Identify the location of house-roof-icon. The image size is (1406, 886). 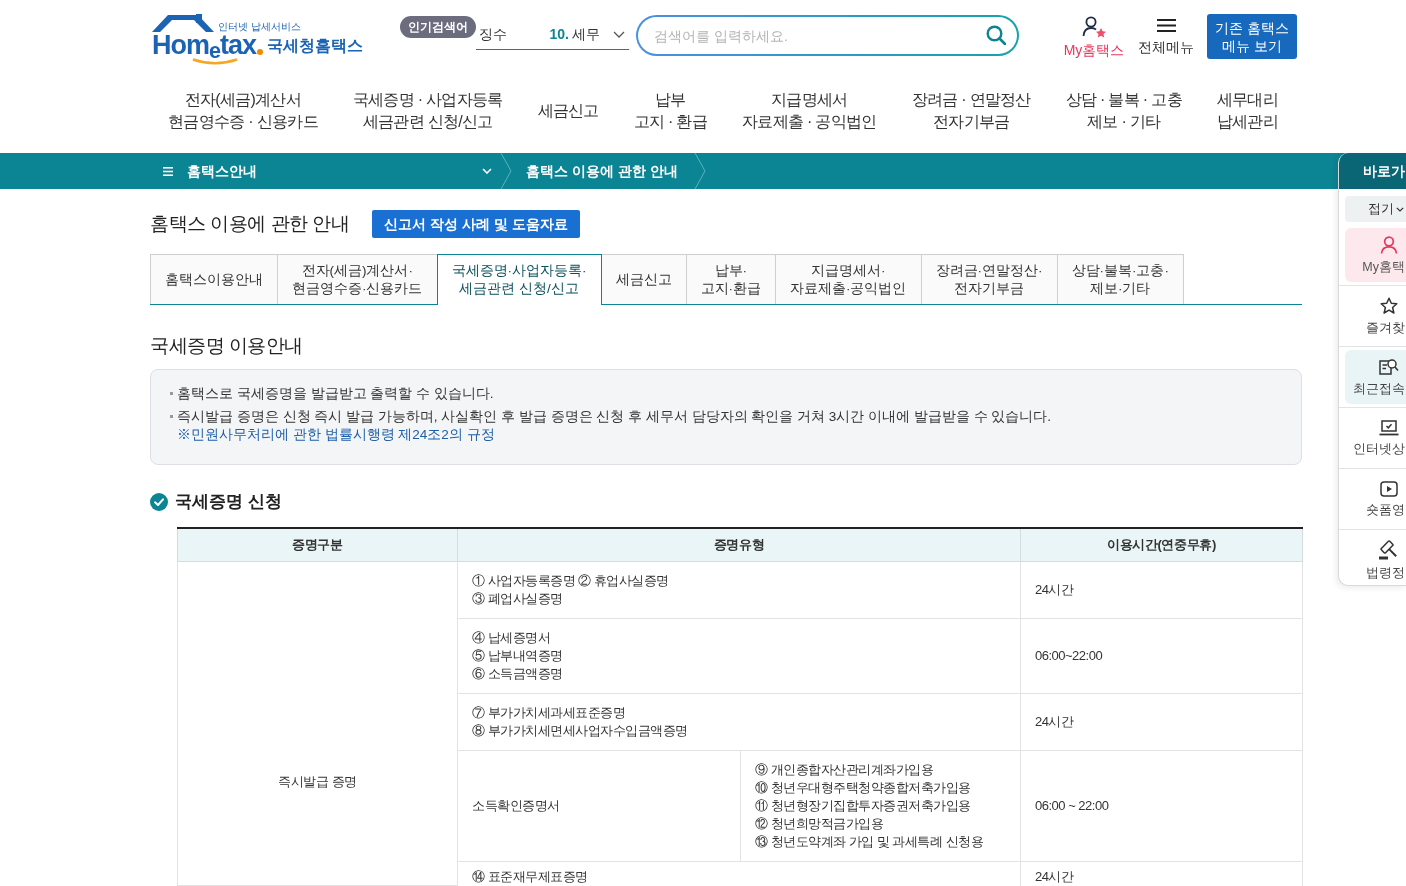
(183, 23).